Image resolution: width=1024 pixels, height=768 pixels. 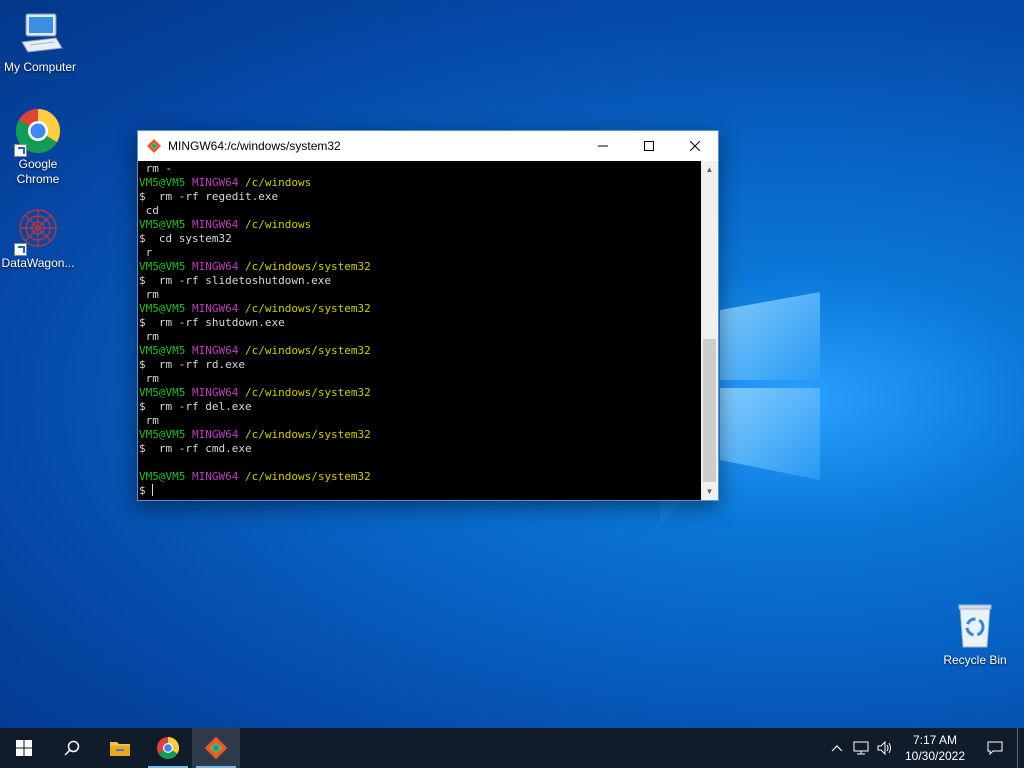 What do you see at coordinates (235, 280) in the screenshot?
I see `command-text: $ rm -rf slidetoshutdown.exe` at bounding box center [235, 280].